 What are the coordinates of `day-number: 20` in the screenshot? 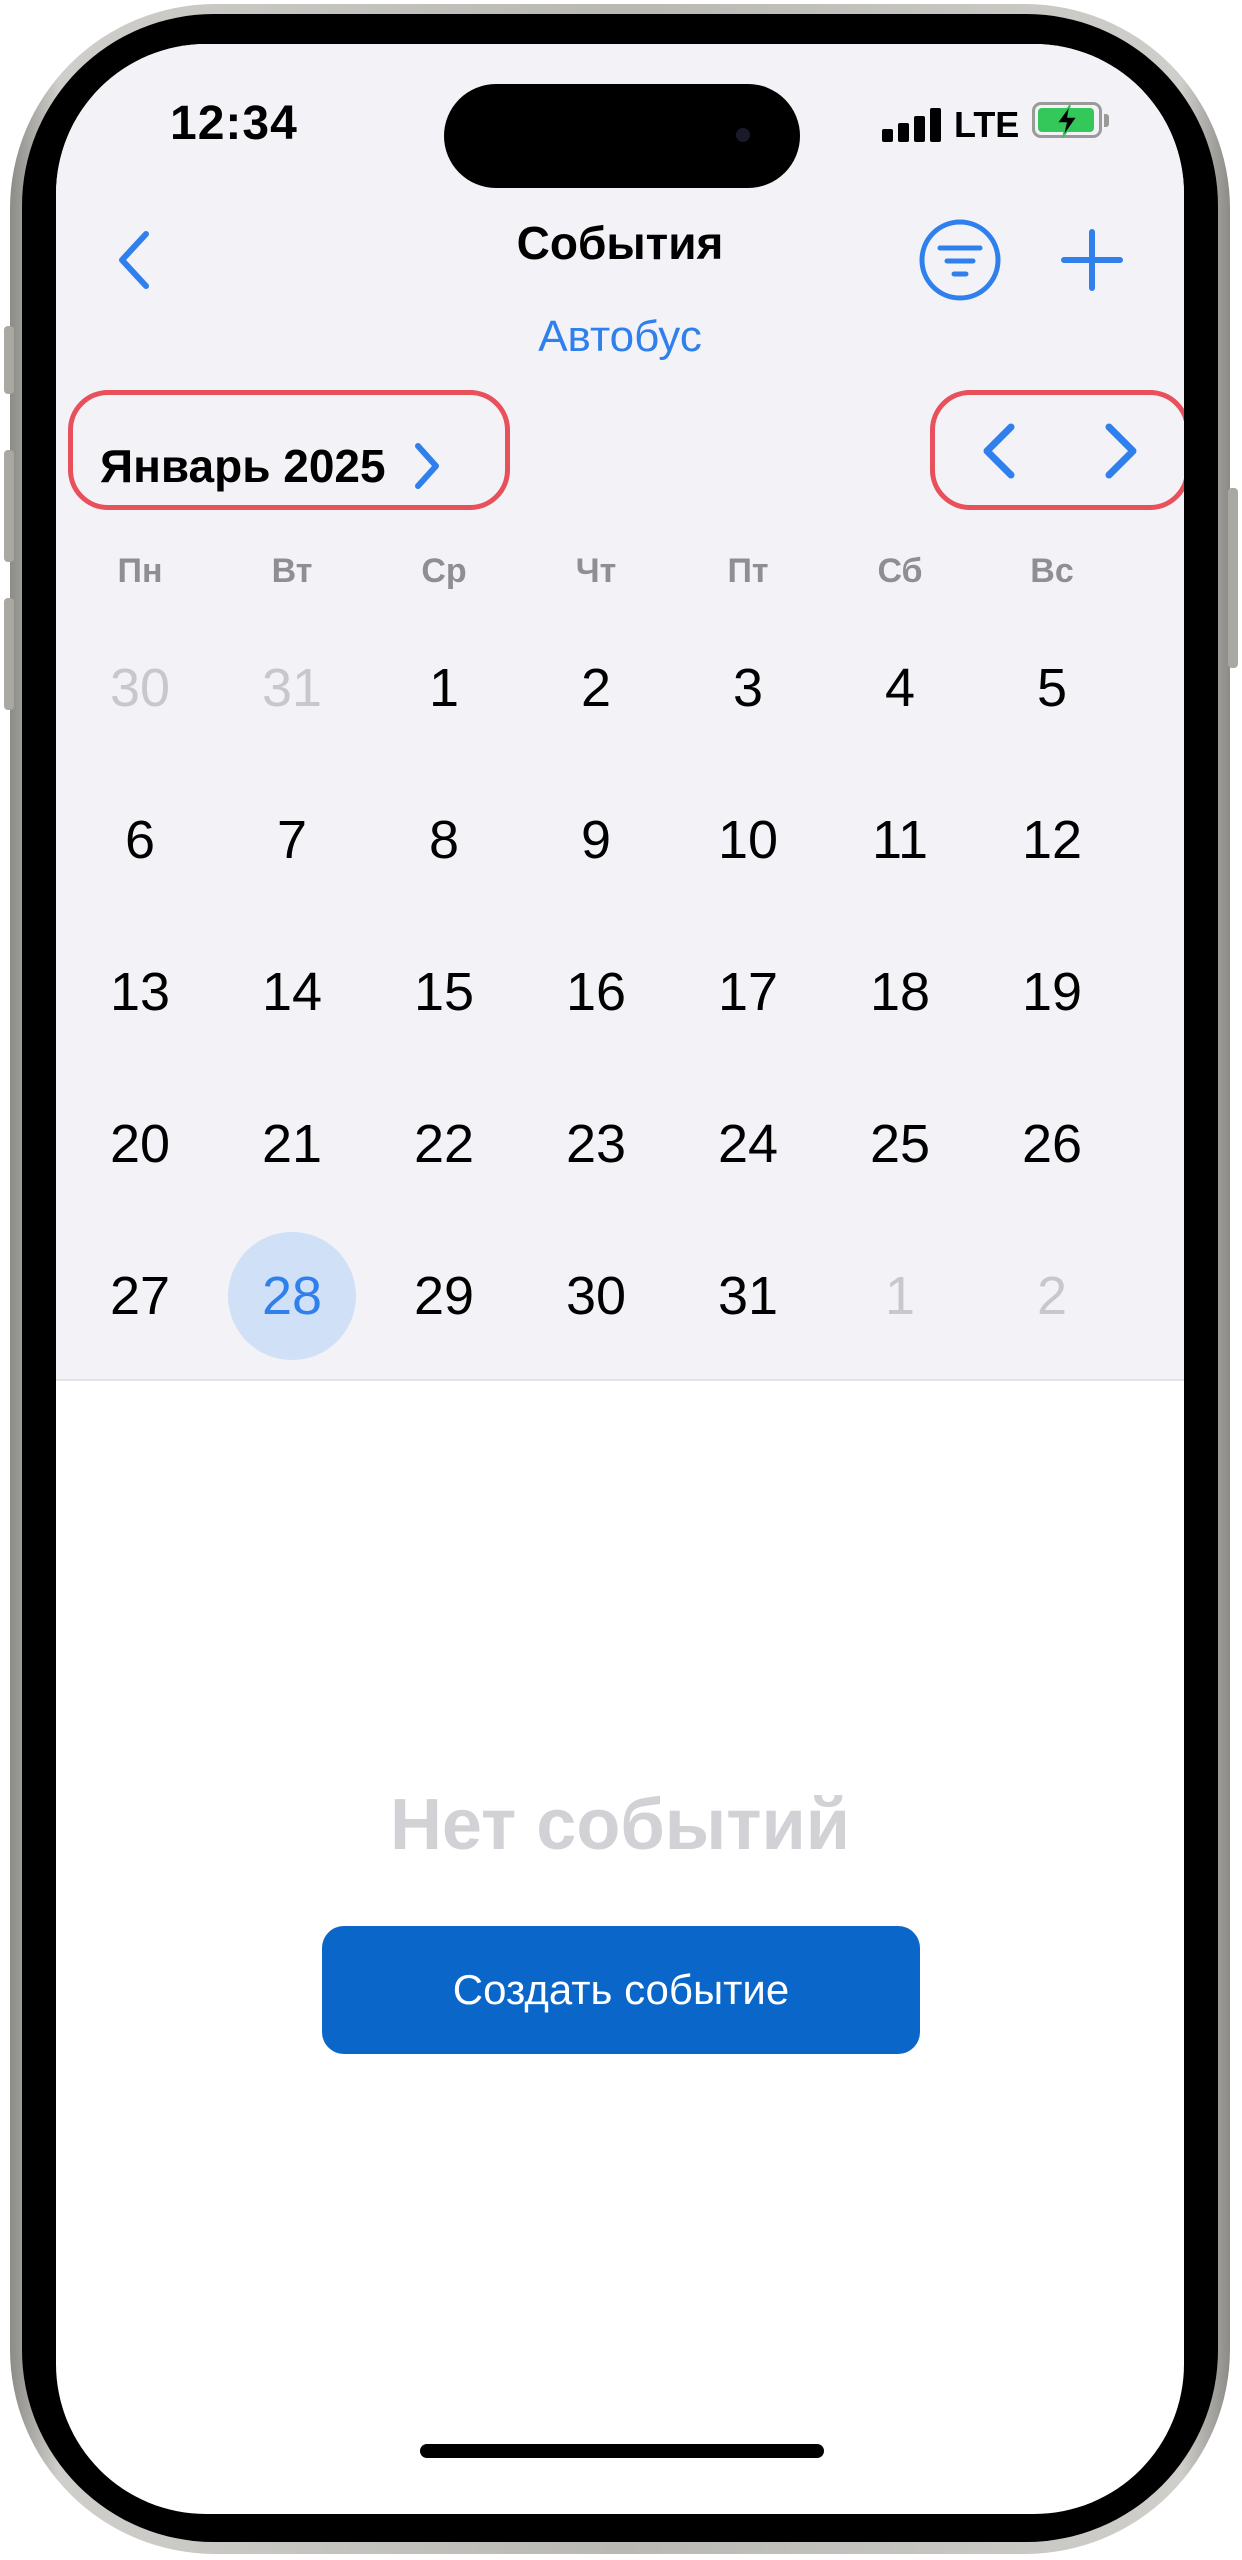 It's located at (140, 1144).